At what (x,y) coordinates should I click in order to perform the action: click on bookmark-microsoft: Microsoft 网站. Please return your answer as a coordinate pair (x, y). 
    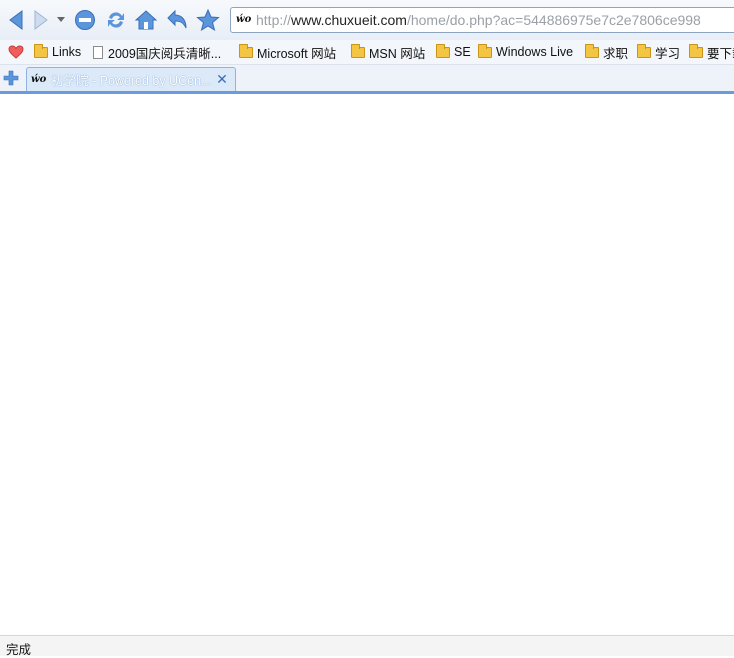
    Looking at the image, I should click on (287, 52).